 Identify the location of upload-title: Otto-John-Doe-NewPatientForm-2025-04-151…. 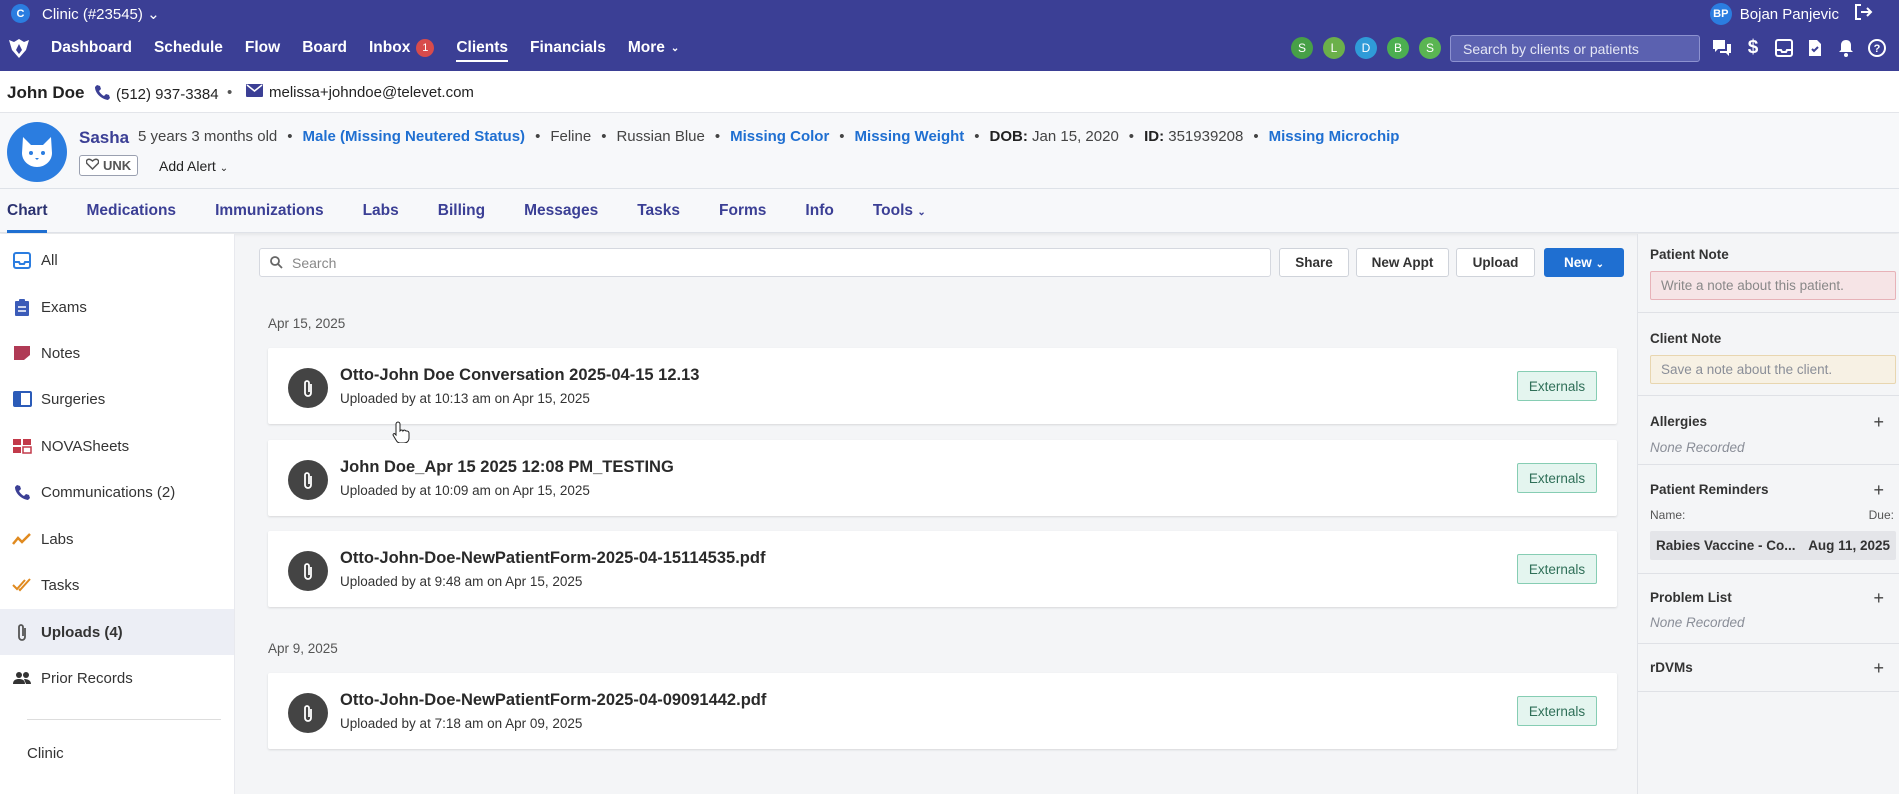
(552, 558).